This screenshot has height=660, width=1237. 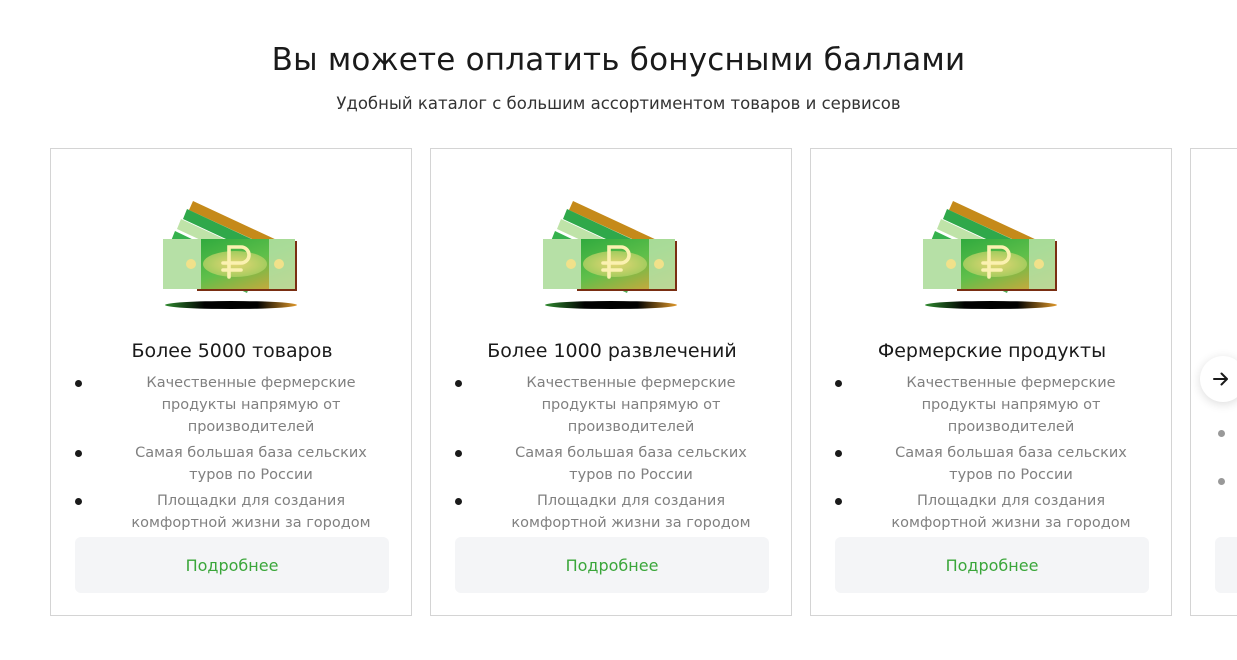 I want to click on card-title: Более 5000 товаров, so click(x=232, y=351).